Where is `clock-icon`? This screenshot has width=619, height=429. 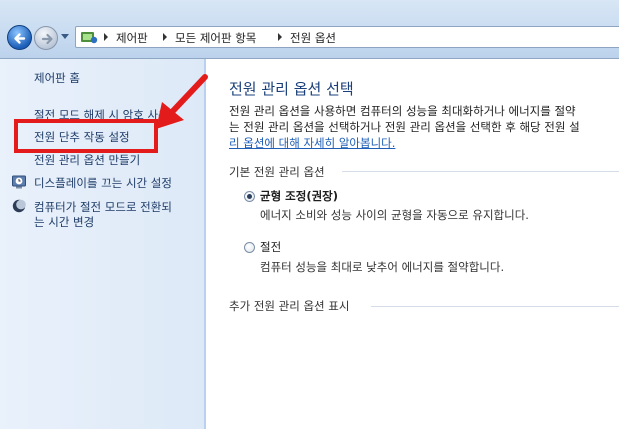
clock-icon is located at coordinates (19, 182).